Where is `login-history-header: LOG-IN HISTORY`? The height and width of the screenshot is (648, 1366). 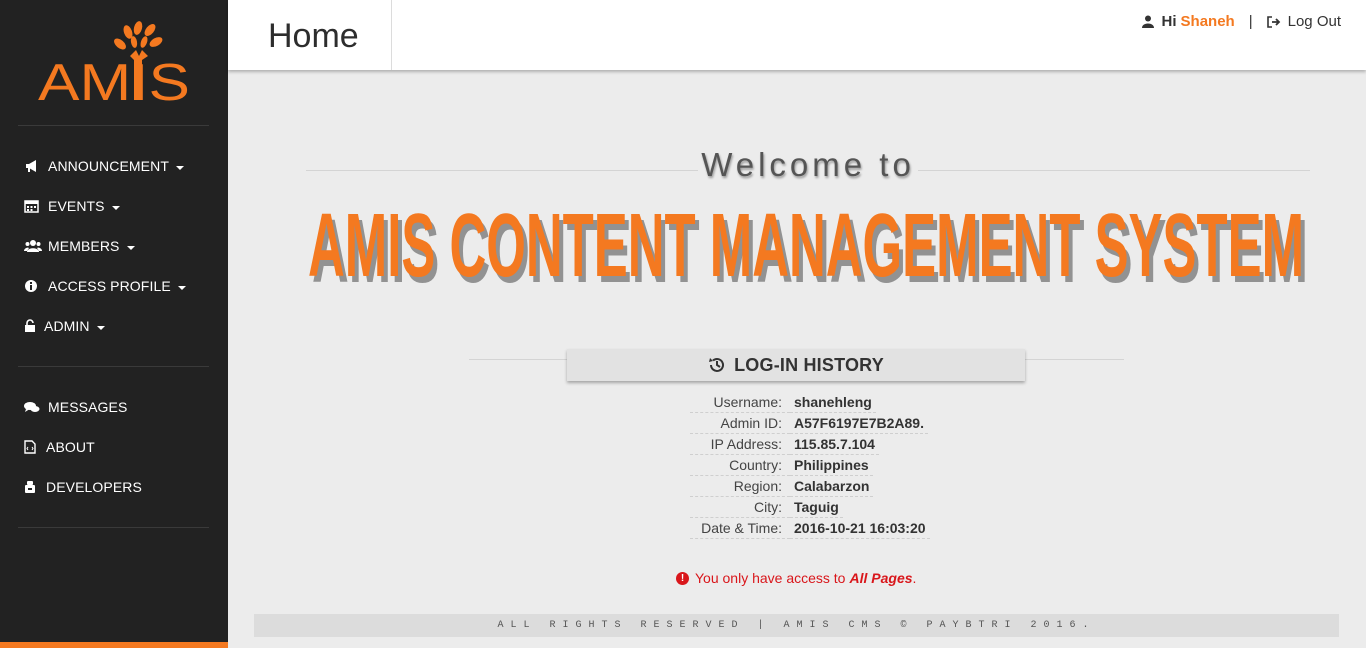
login-history-header: LOG-IN HISTORY is located at coordinates (796, 365).